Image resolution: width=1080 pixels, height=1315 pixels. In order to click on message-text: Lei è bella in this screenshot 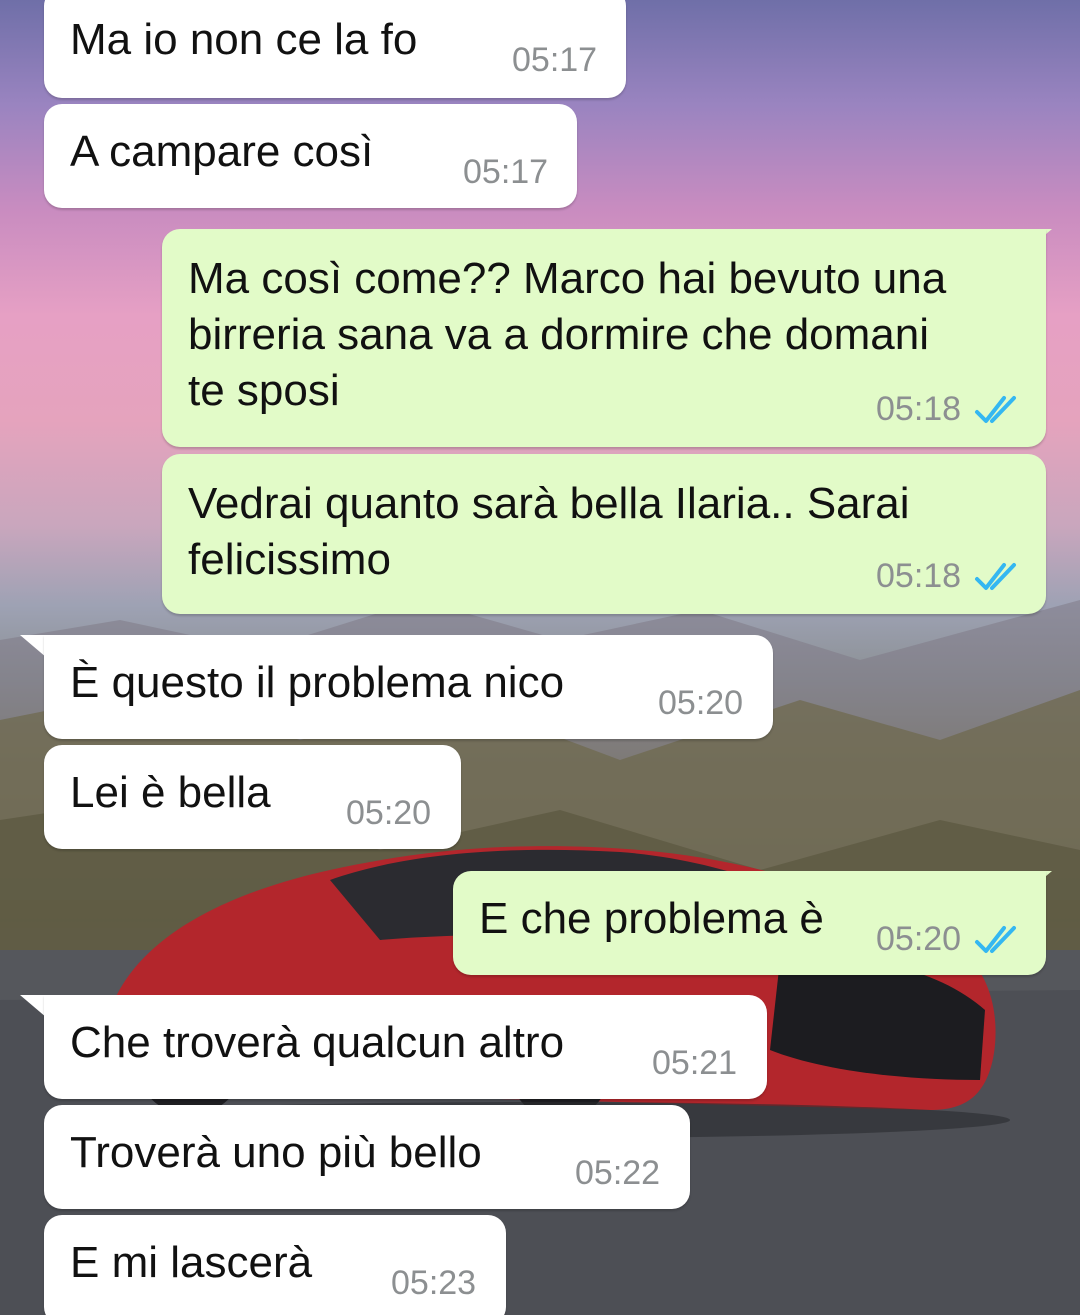, I will do `click(170, 792)`.